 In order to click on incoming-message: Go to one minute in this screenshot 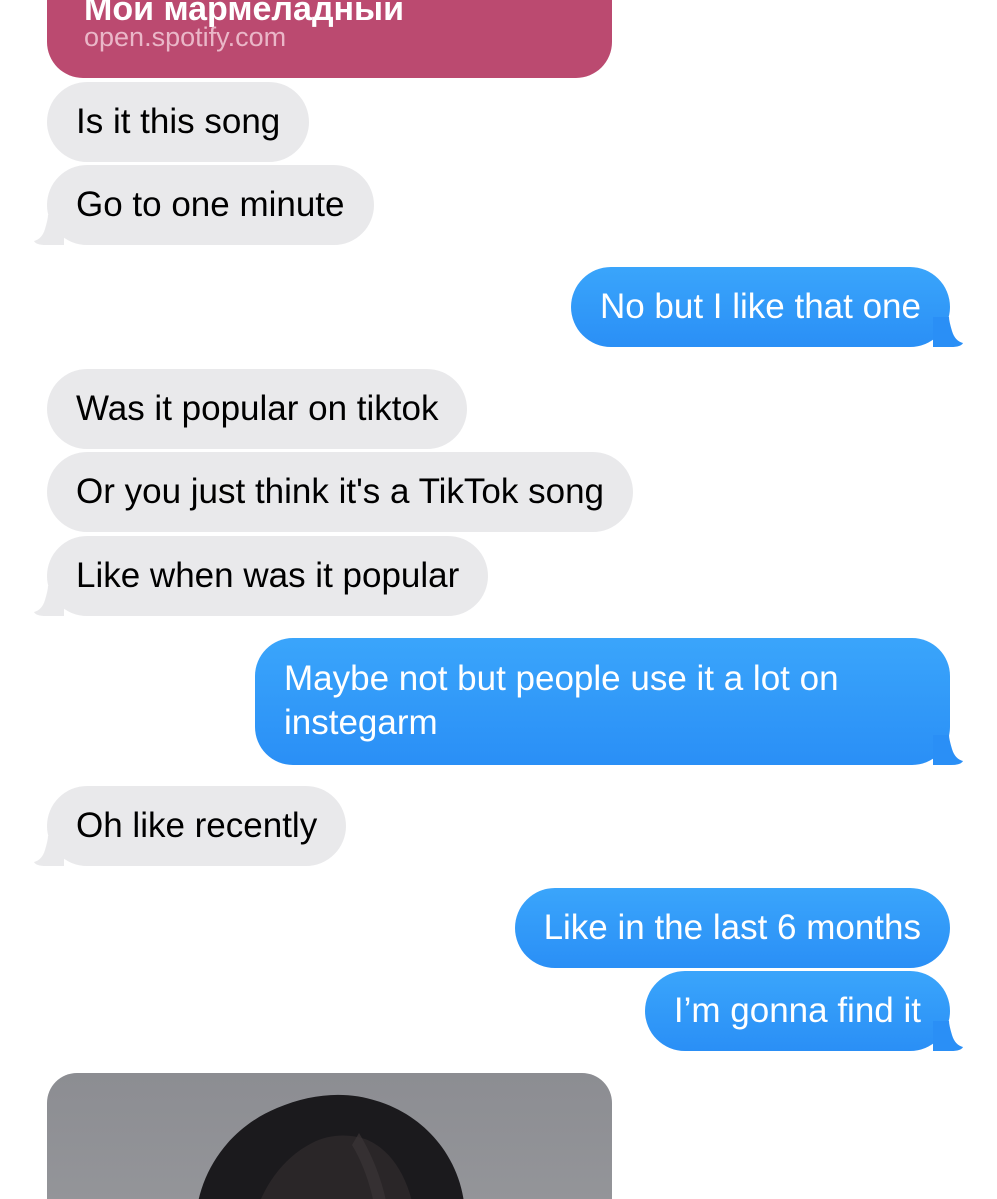, I will do `click(204, 205)`.